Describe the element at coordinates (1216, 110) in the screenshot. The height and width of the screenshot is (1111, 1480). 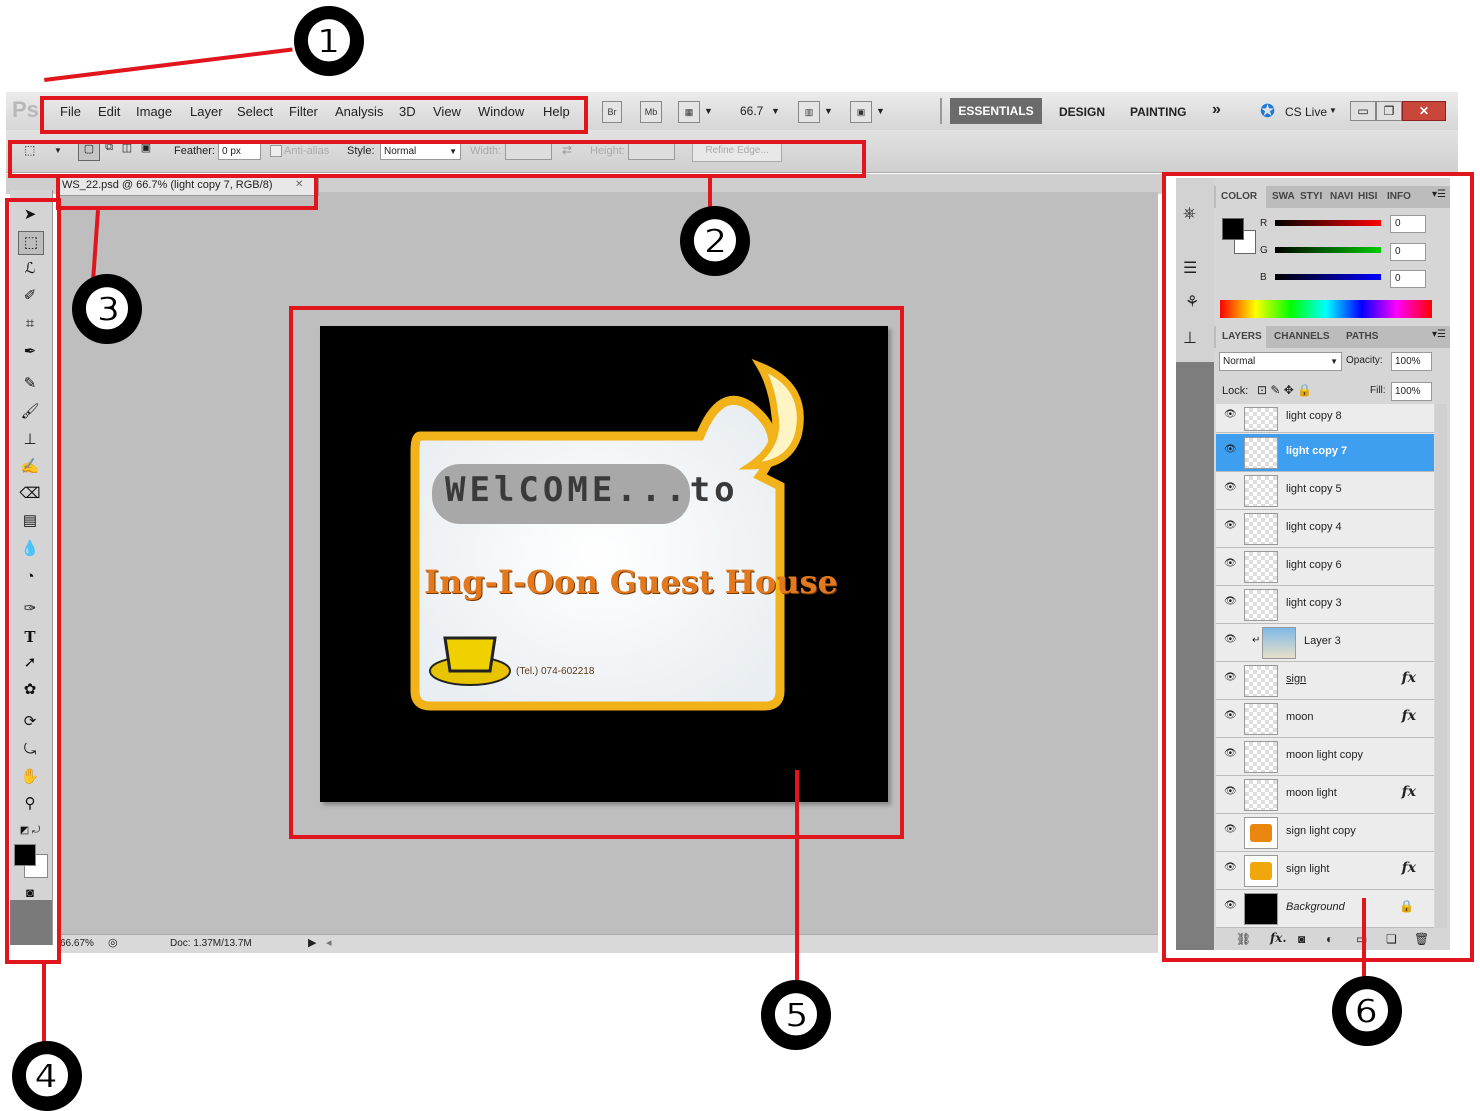
I see `more-workspaces-icon: »` at that location.